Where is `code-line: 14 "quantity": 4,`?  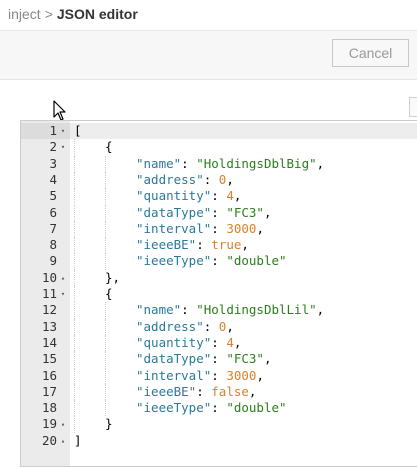
code-line: 14 "quantity": 4, is located at coordinates (219, 343).